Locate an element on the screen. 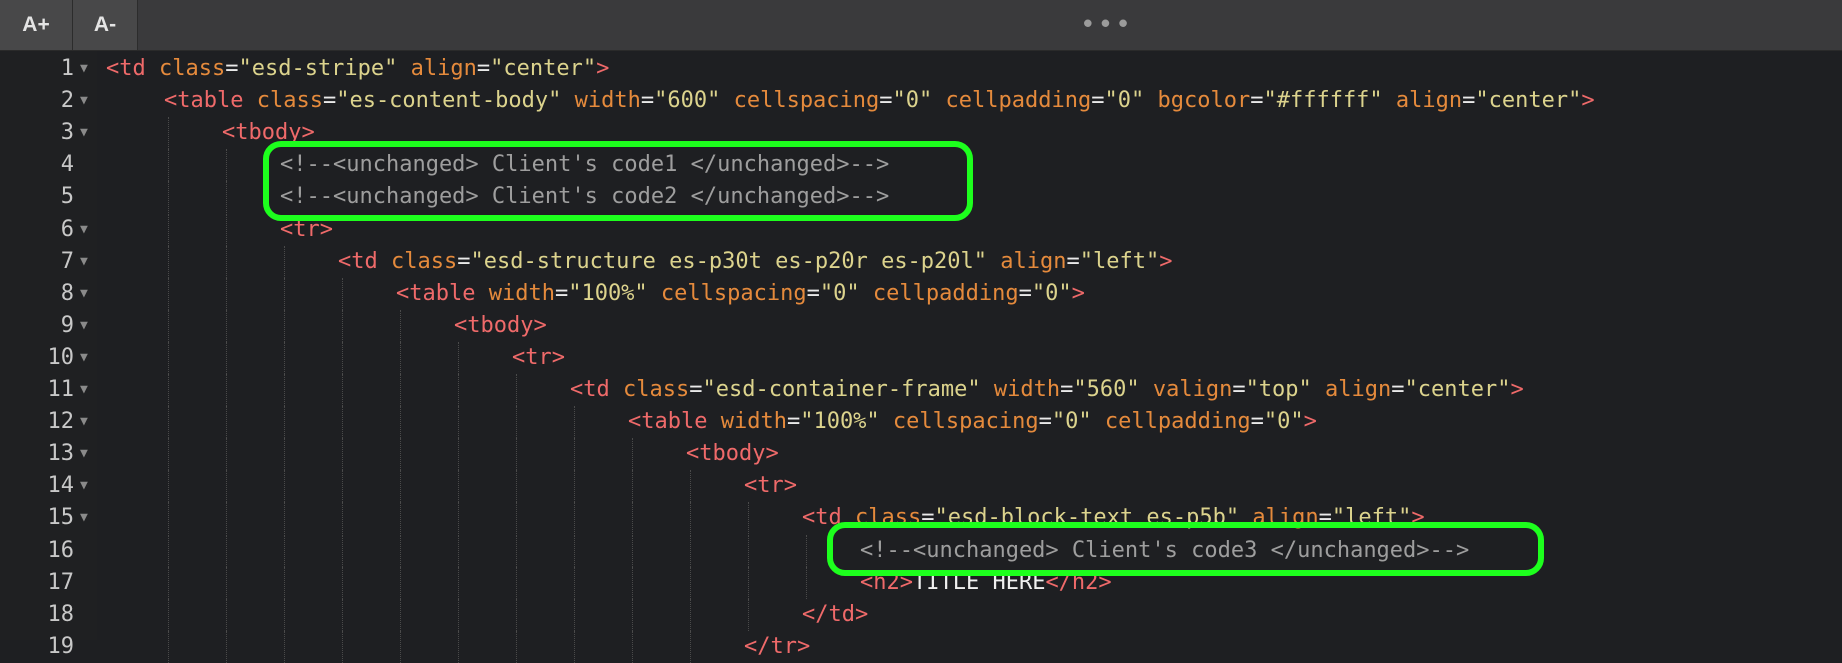 The height and width of the screenshot is (663, 1842). code-token-val: "esd-stripe" is located at coordinates (318, 68).